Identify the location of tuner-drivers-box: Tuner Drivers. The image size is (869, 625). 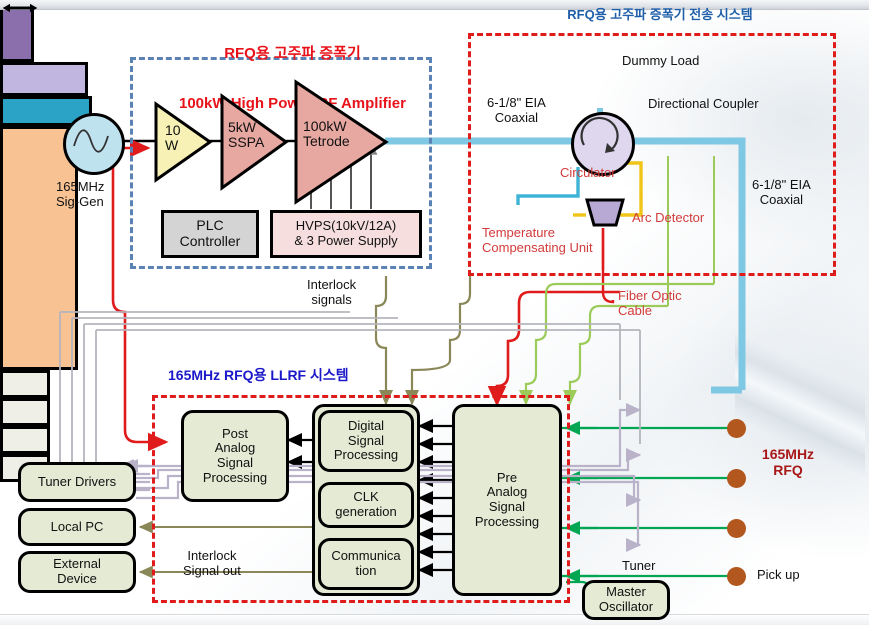
(77, 482).